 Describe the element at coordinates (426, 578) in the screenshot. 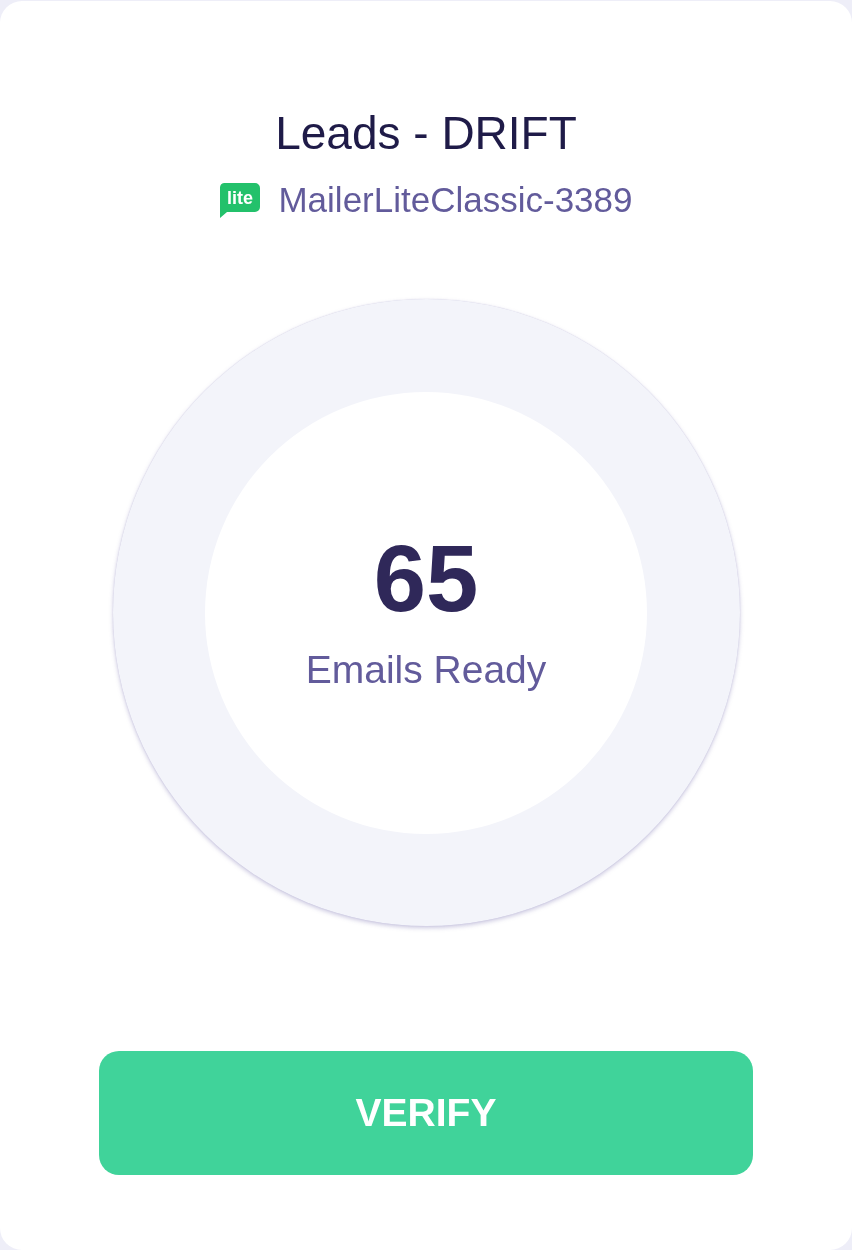

I see `email-count: 65` at that location.